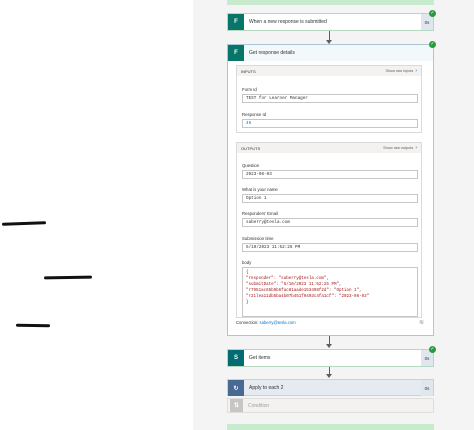 Image resolution: width=474 pixels, height=430 pixels. I want to click on responders-email-value: saberry@tesla.com, so click(330, 222).